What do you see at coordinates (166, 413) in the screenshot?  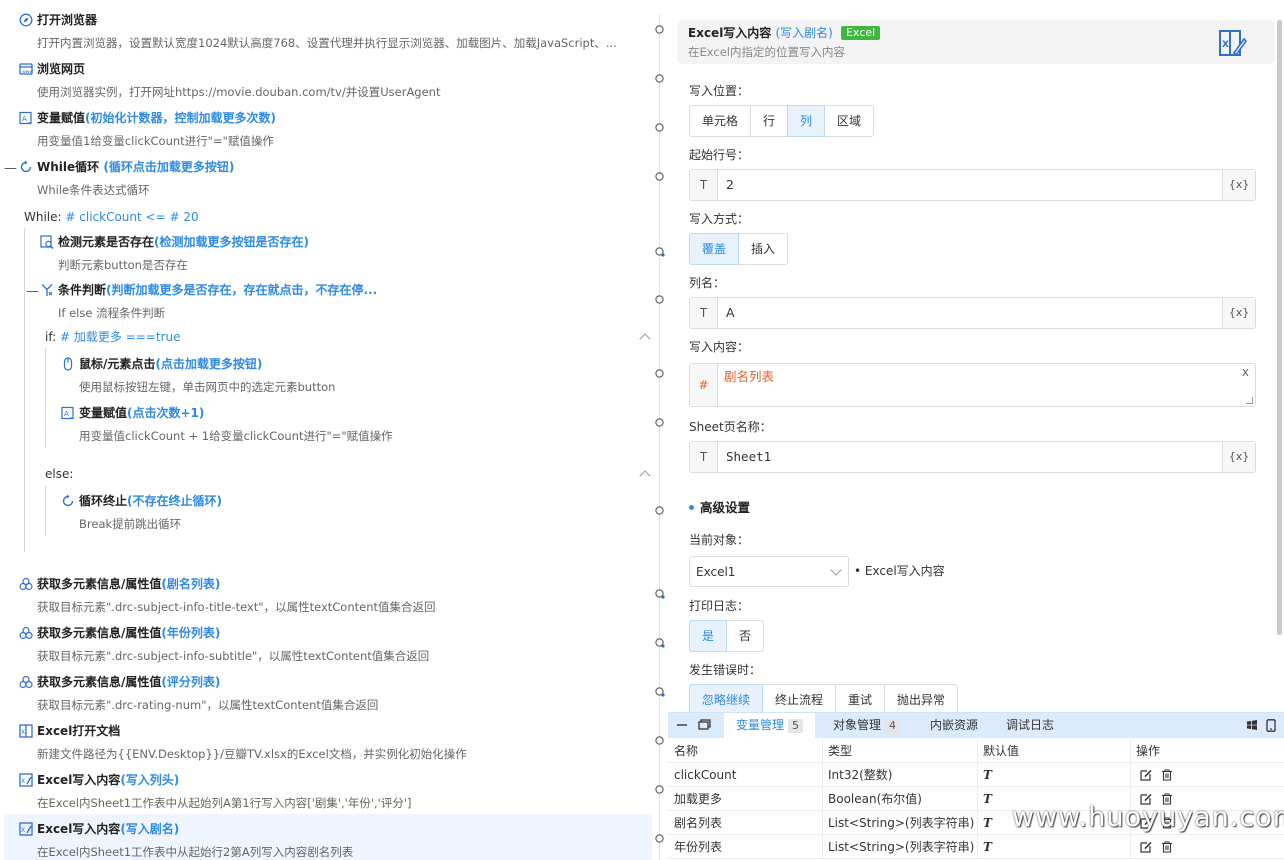 I see `step-alias: (点击次数+1)` at bounding box center [166, 413].